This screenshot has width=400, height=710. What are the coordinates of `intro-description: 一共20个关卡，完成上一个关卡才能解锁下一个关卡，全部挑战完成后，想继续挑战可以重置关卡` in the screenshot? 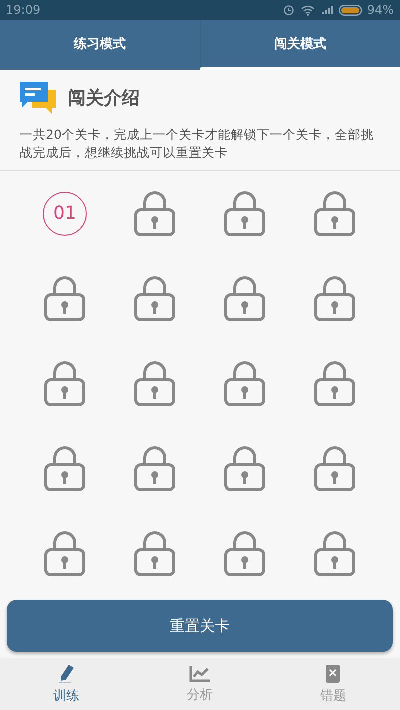 It's located at (197, 144).